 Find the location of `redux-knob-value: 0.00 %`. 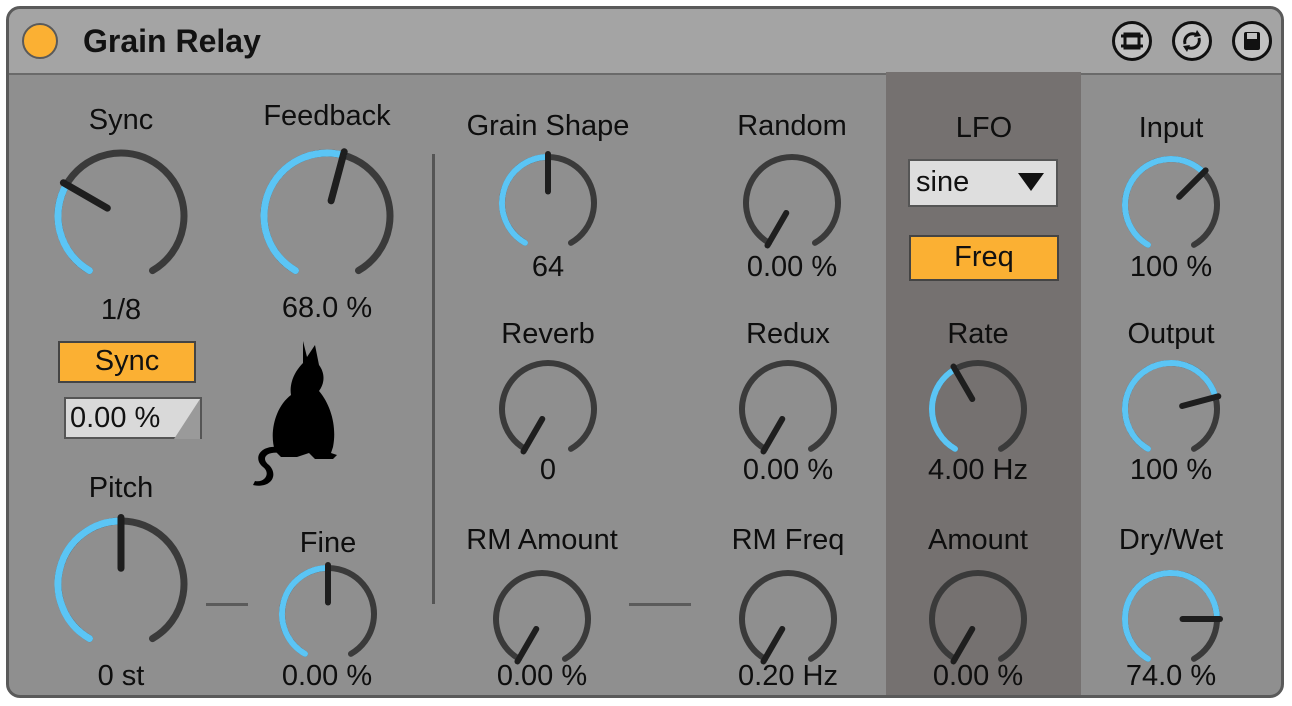

redux-knob-value: 0.00 % is located at coordinates (788, 470).